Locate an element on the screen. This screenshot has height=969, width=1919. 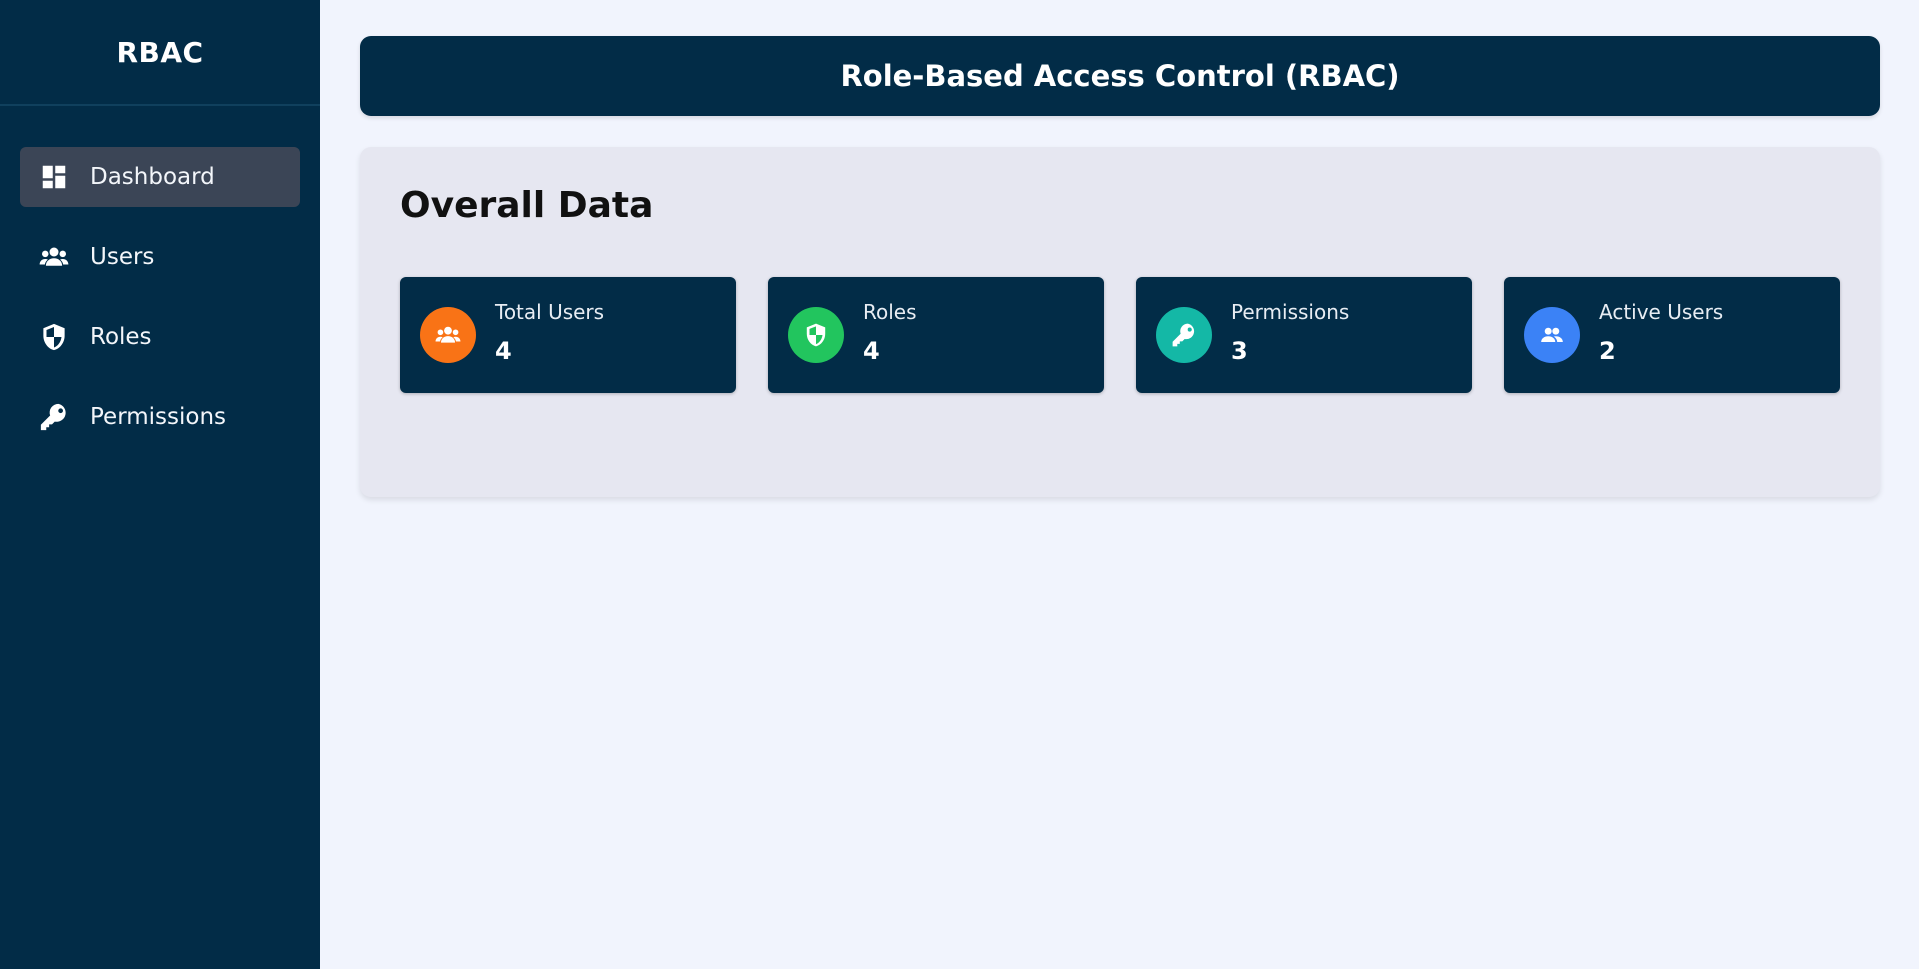
stat-card-value: 3 is located at coordinates (1239, 351).